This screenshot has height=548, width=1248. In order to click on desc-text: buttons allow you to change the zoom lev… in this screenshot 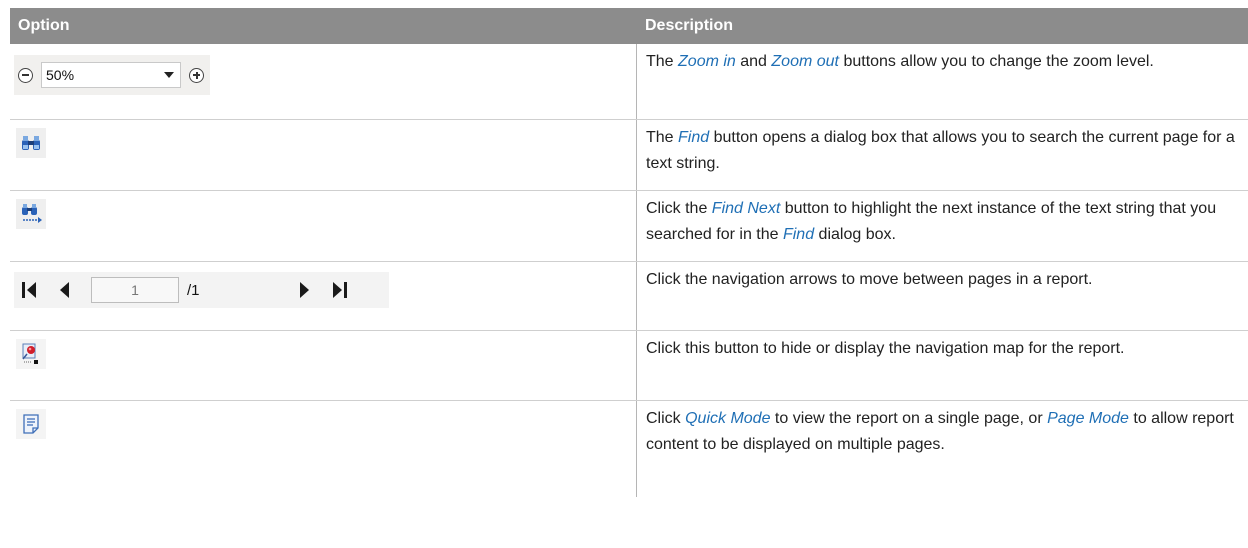, I will do `click(996, 61)`.